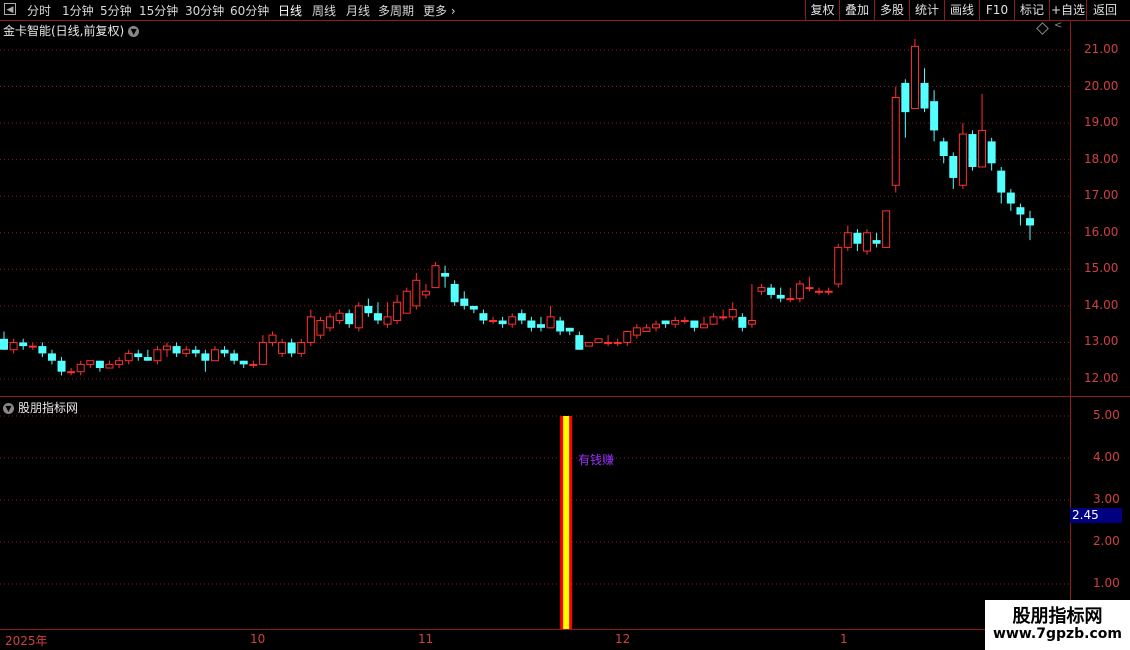 The height and width of the screenshot is (650, 1130). What do you see at coordinates (566, 522) in the screenshot?
I see `signal-bar-inner` at bounding box center [566, 522].